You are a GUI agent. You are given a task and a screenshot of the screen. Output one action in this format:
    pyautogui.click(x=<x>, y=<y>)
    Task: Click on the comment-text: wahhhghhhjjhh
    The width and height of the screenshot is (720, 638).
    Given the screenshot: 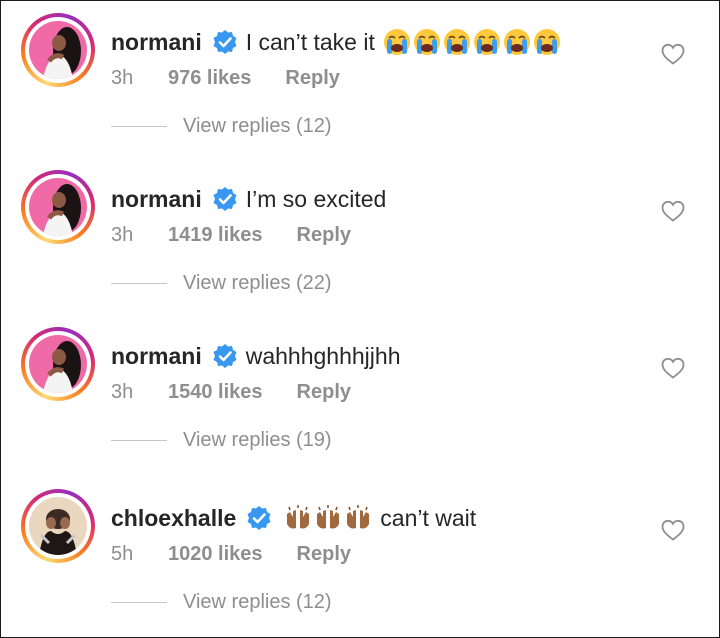 What is the action you would take?
    pyautogui.click(x=323, y=355)
    